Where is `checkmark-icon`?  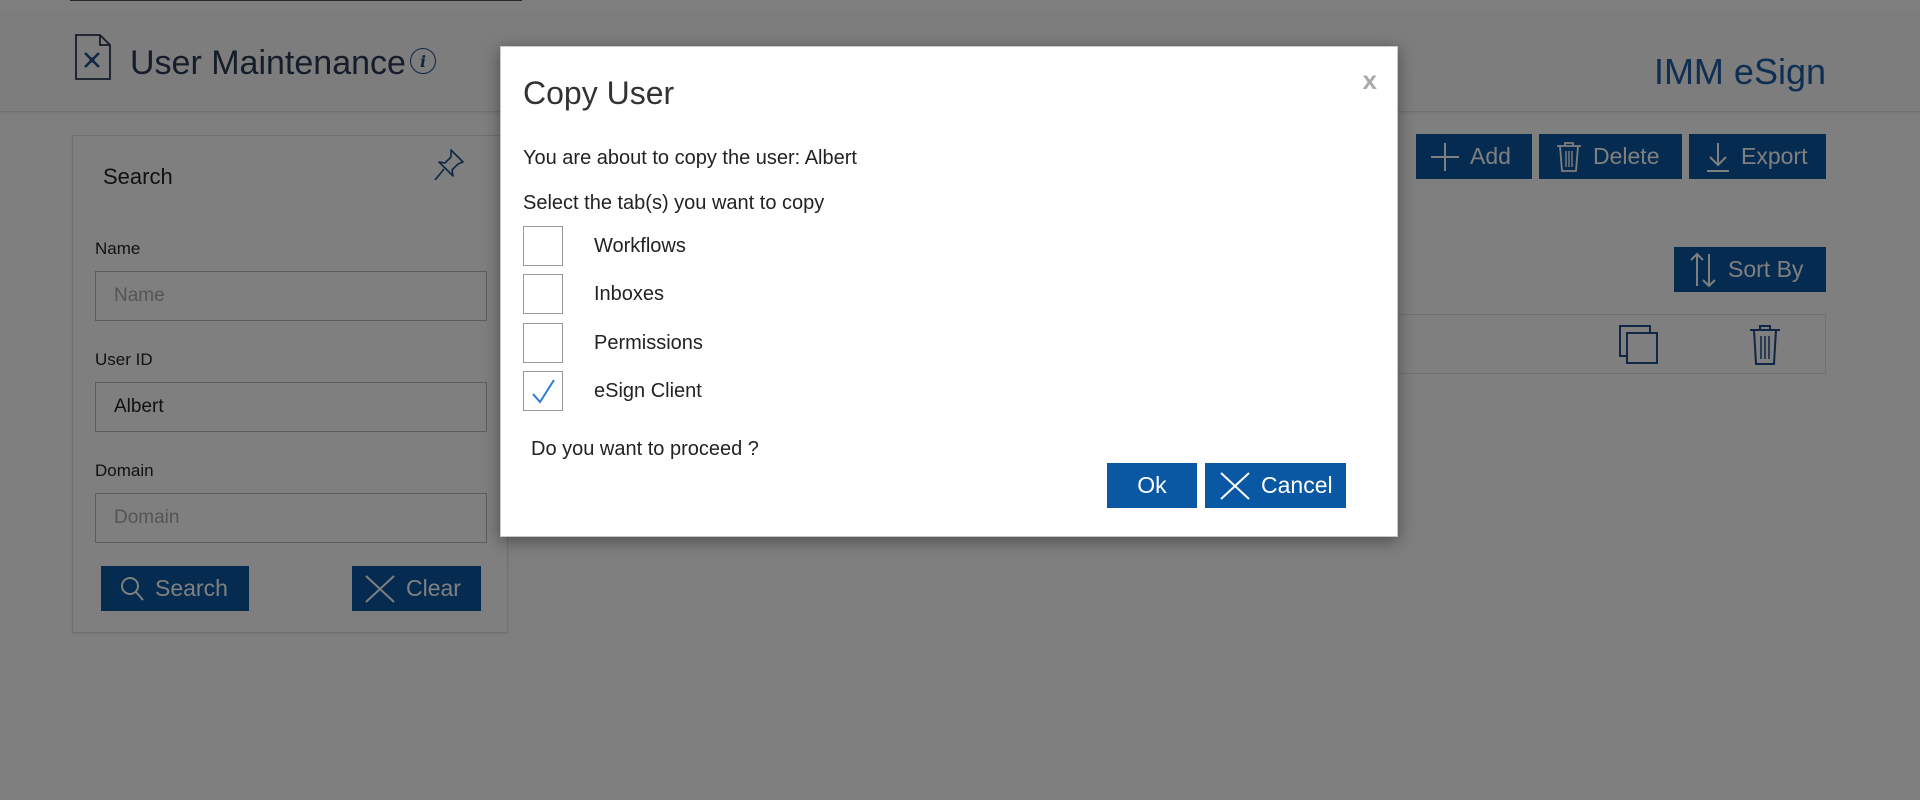 checkmark-icon is located at coordinates (543, 391).